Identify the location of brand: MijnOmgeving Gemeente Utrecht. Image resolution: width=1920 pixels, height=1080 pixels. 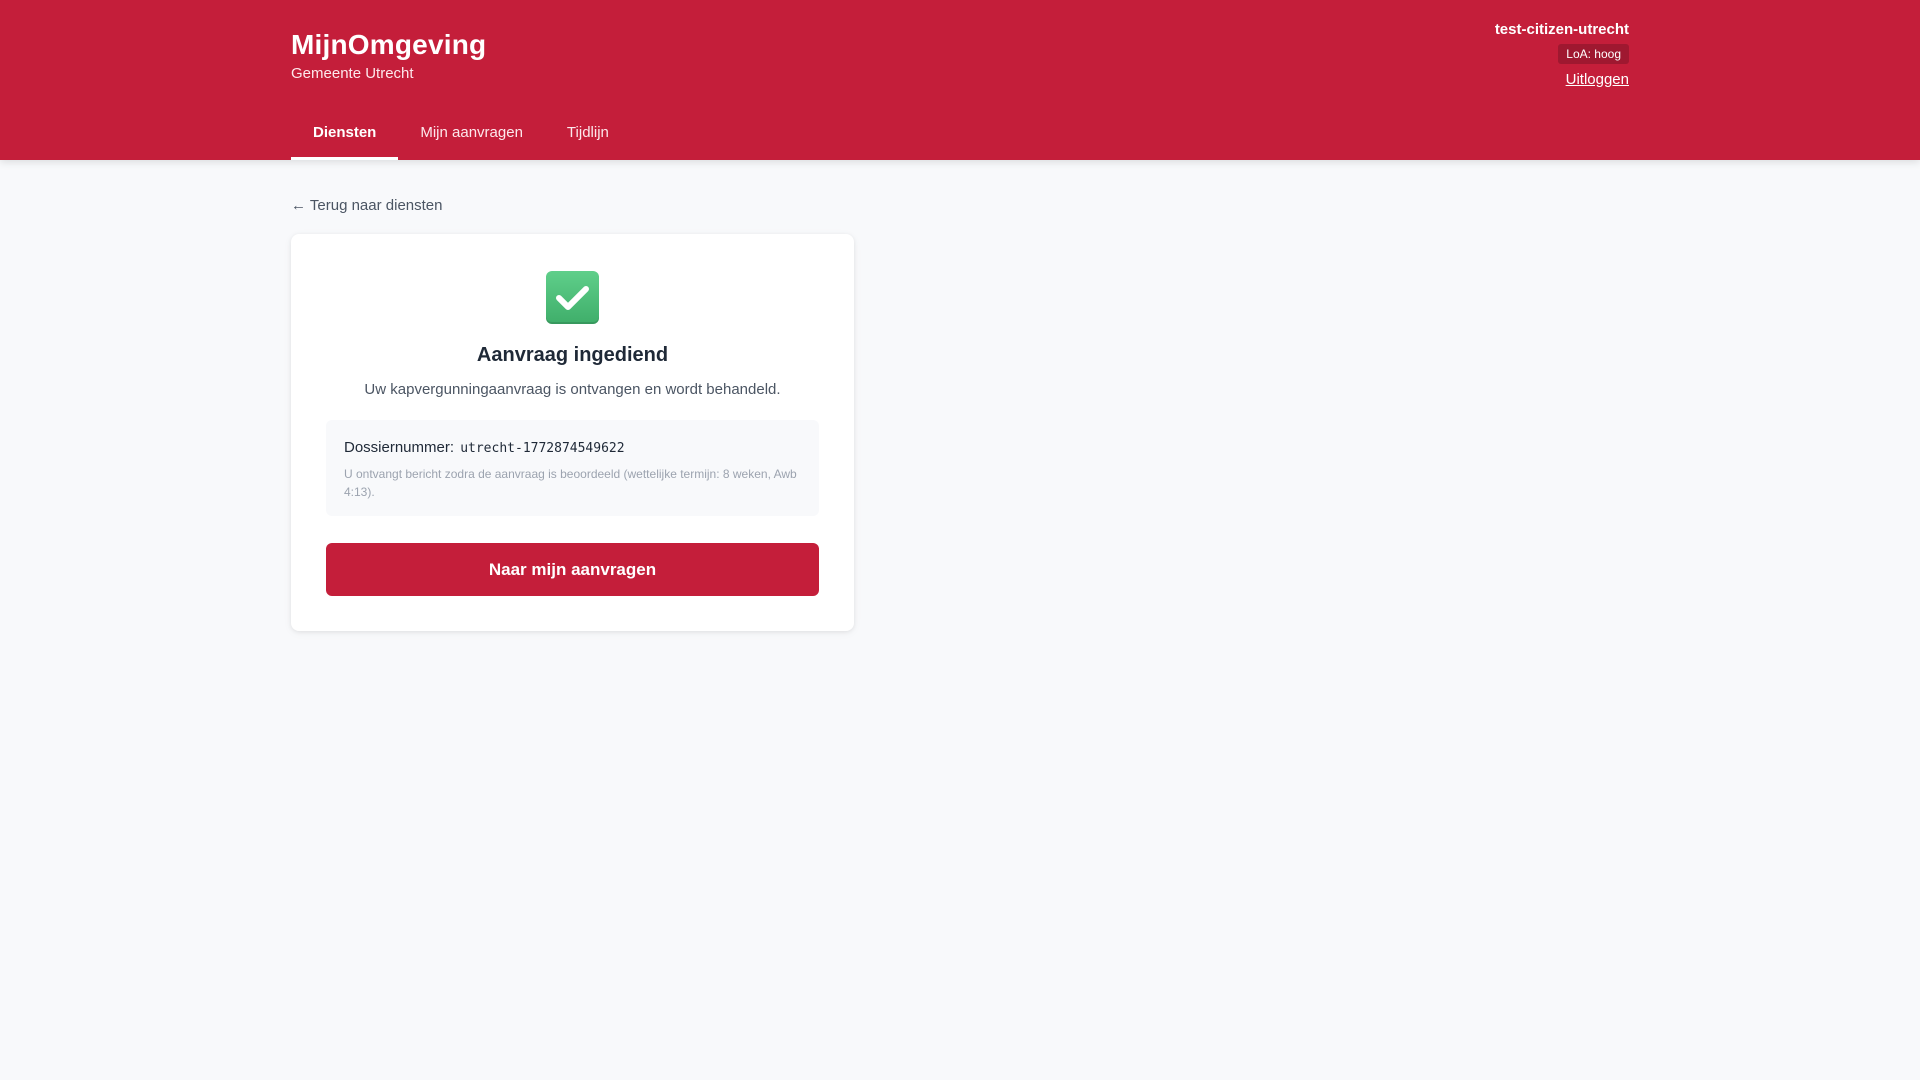
(388, 56).